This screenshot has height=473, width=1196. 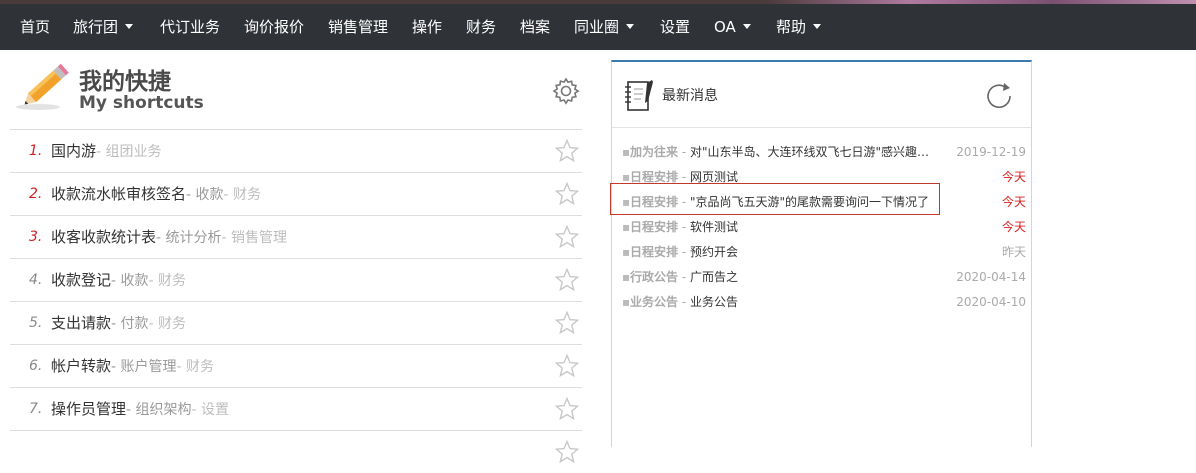 I want to click on nav-finance: 财务, so click(x=481, y=27).